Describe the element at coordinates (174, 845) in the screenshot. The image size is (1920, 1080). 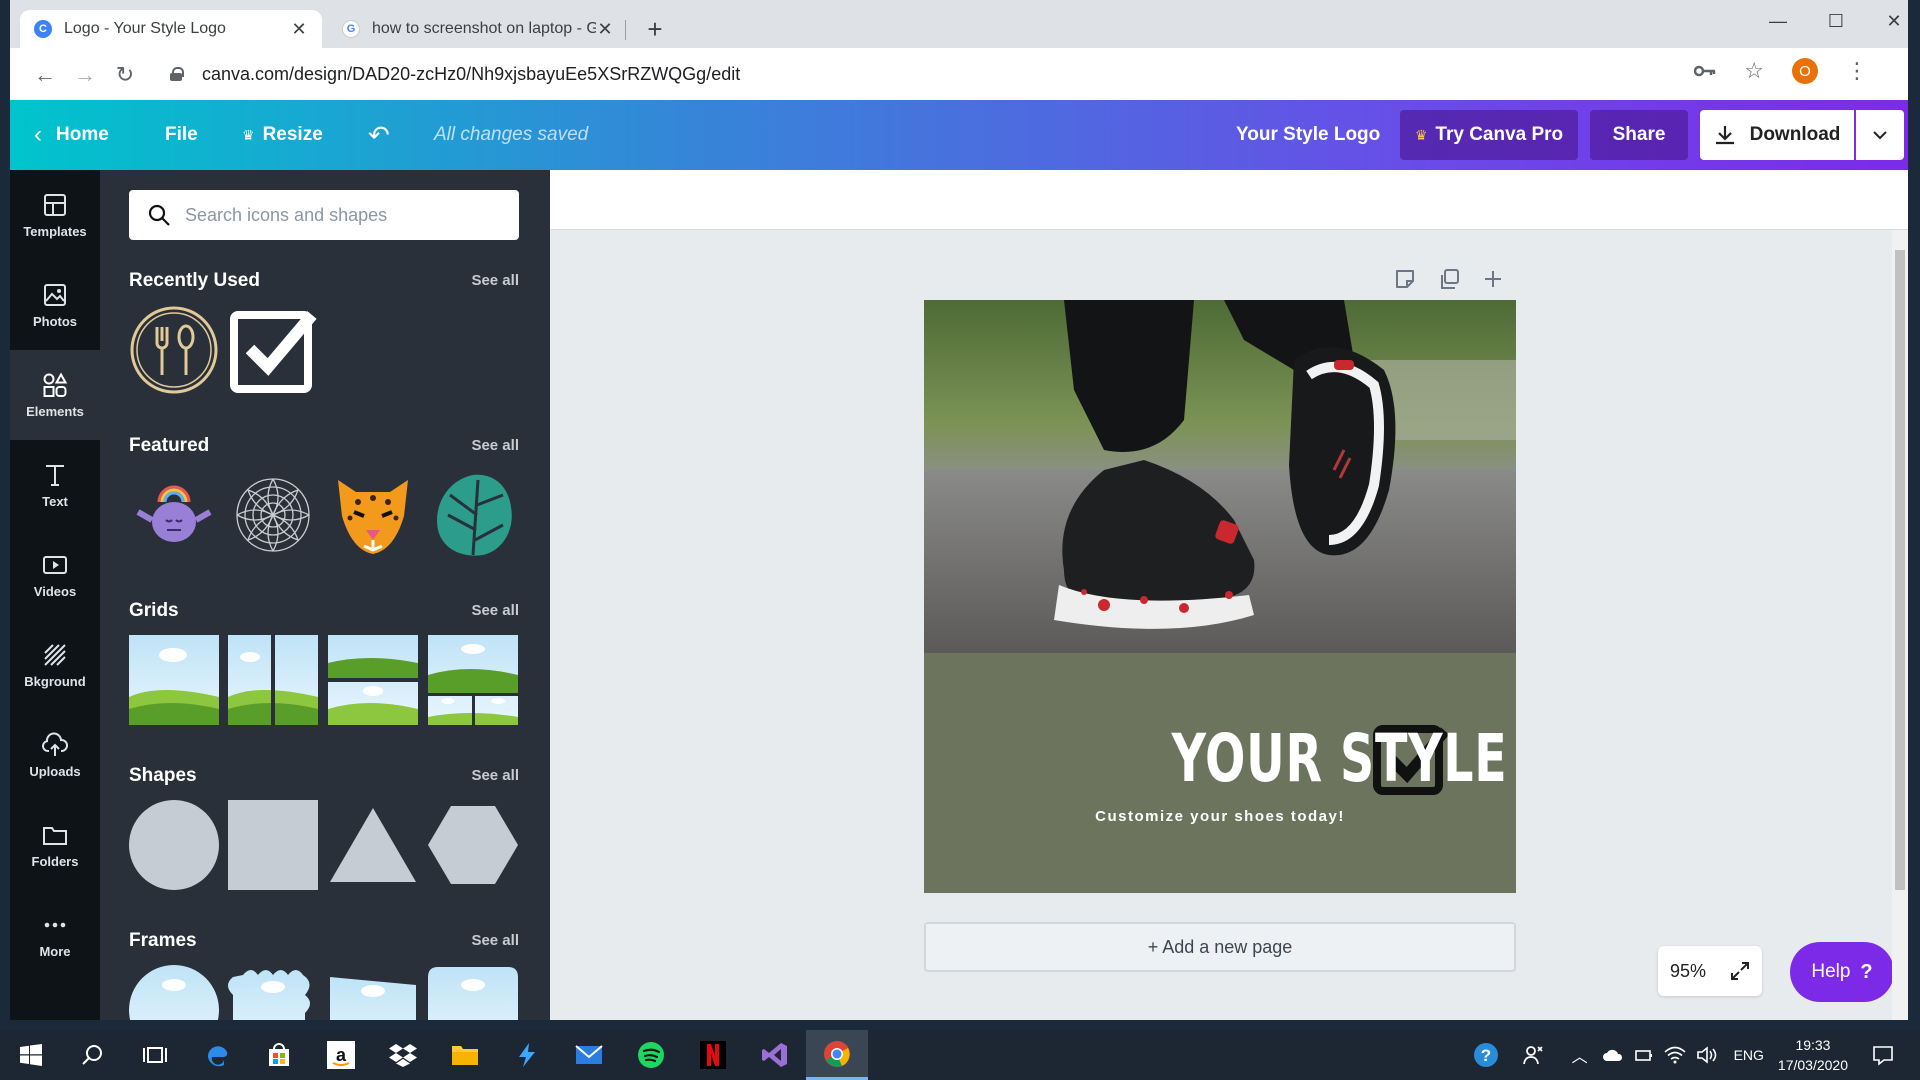
I see `circle-shape-icon` at that location.